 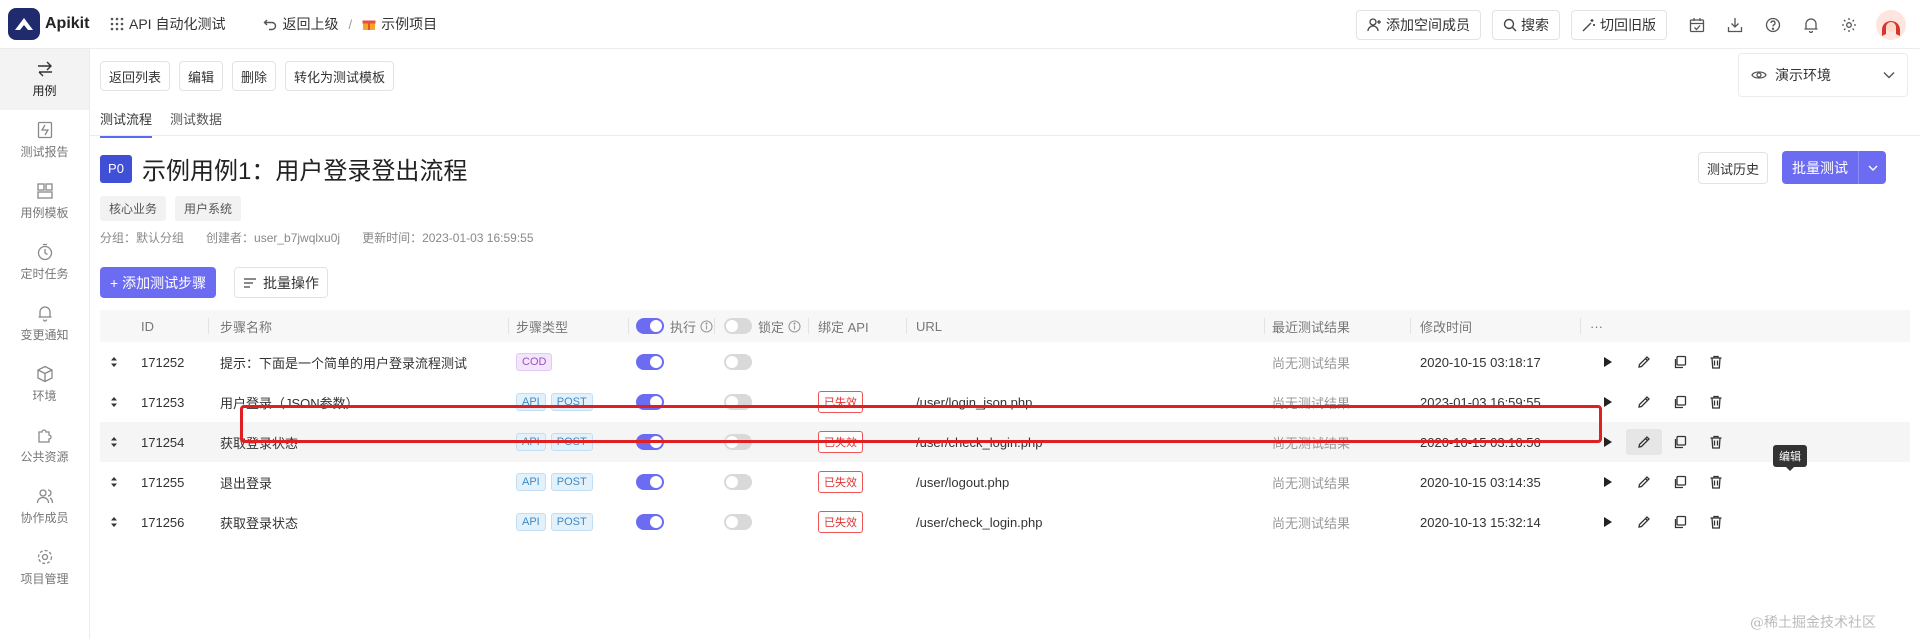 I want to click on test-history-button: 测试历史, so click(x=1733, y=168).